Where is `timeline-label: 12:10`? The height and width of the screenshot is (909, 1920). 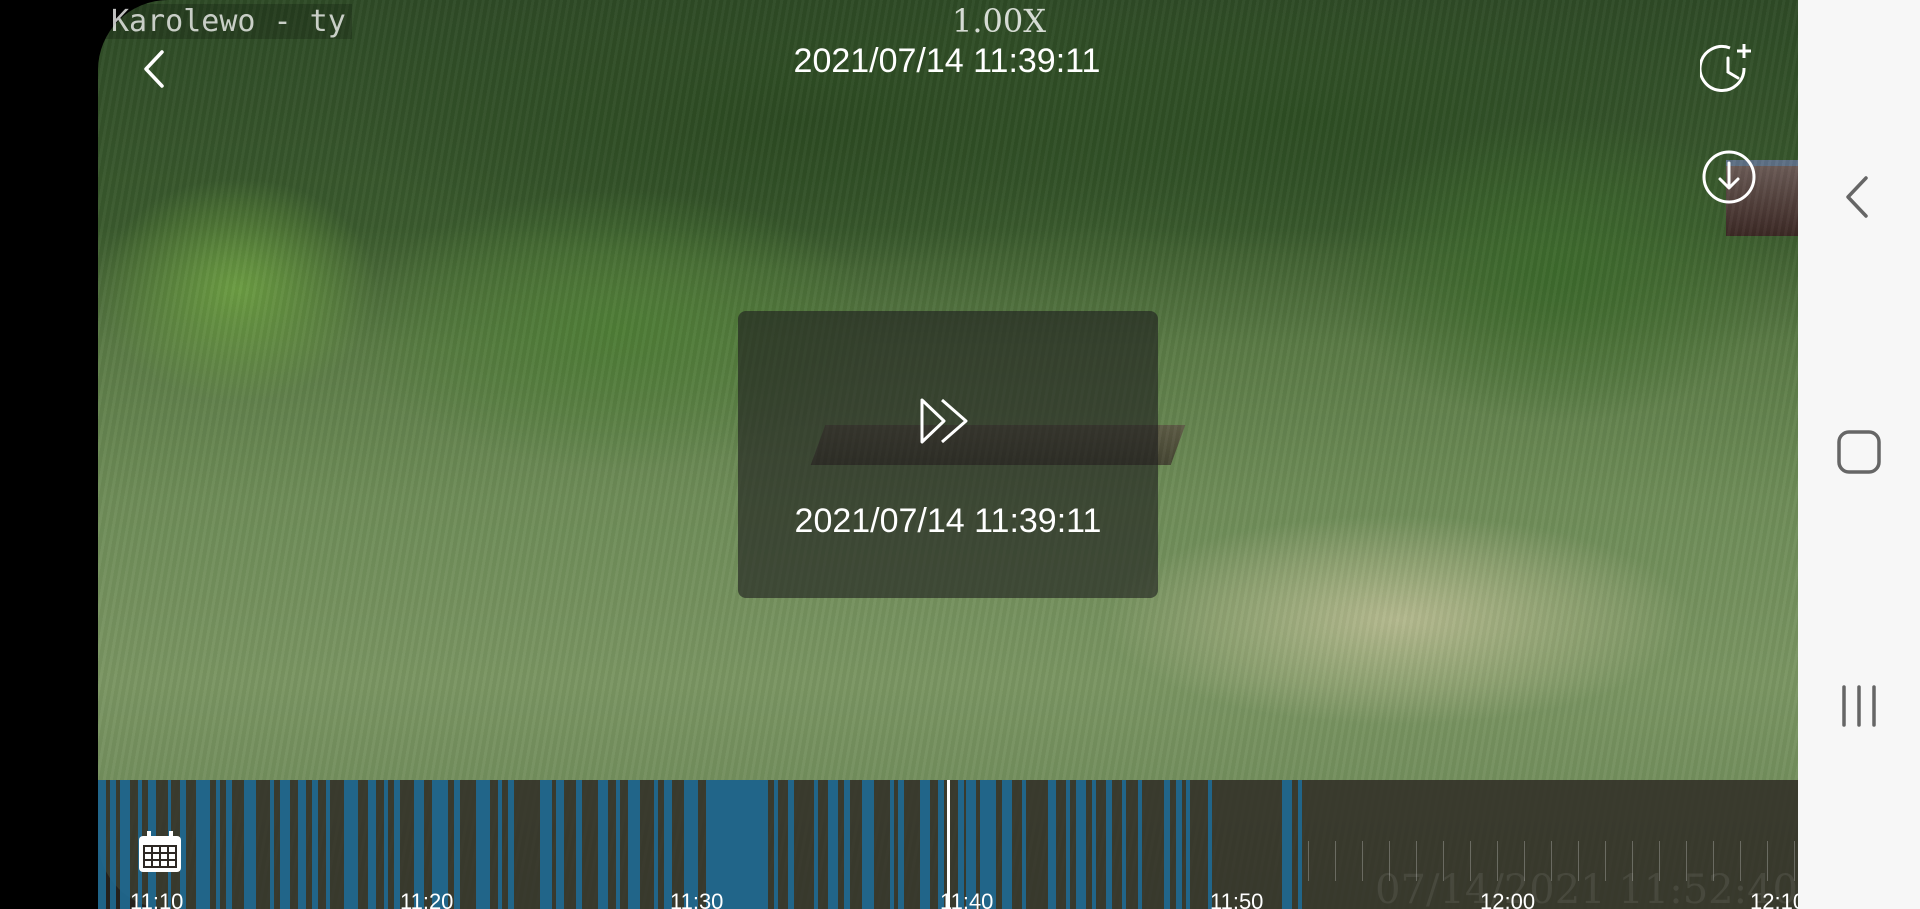 timeline-label: 12:10 is located at coordinates (1774, 899).